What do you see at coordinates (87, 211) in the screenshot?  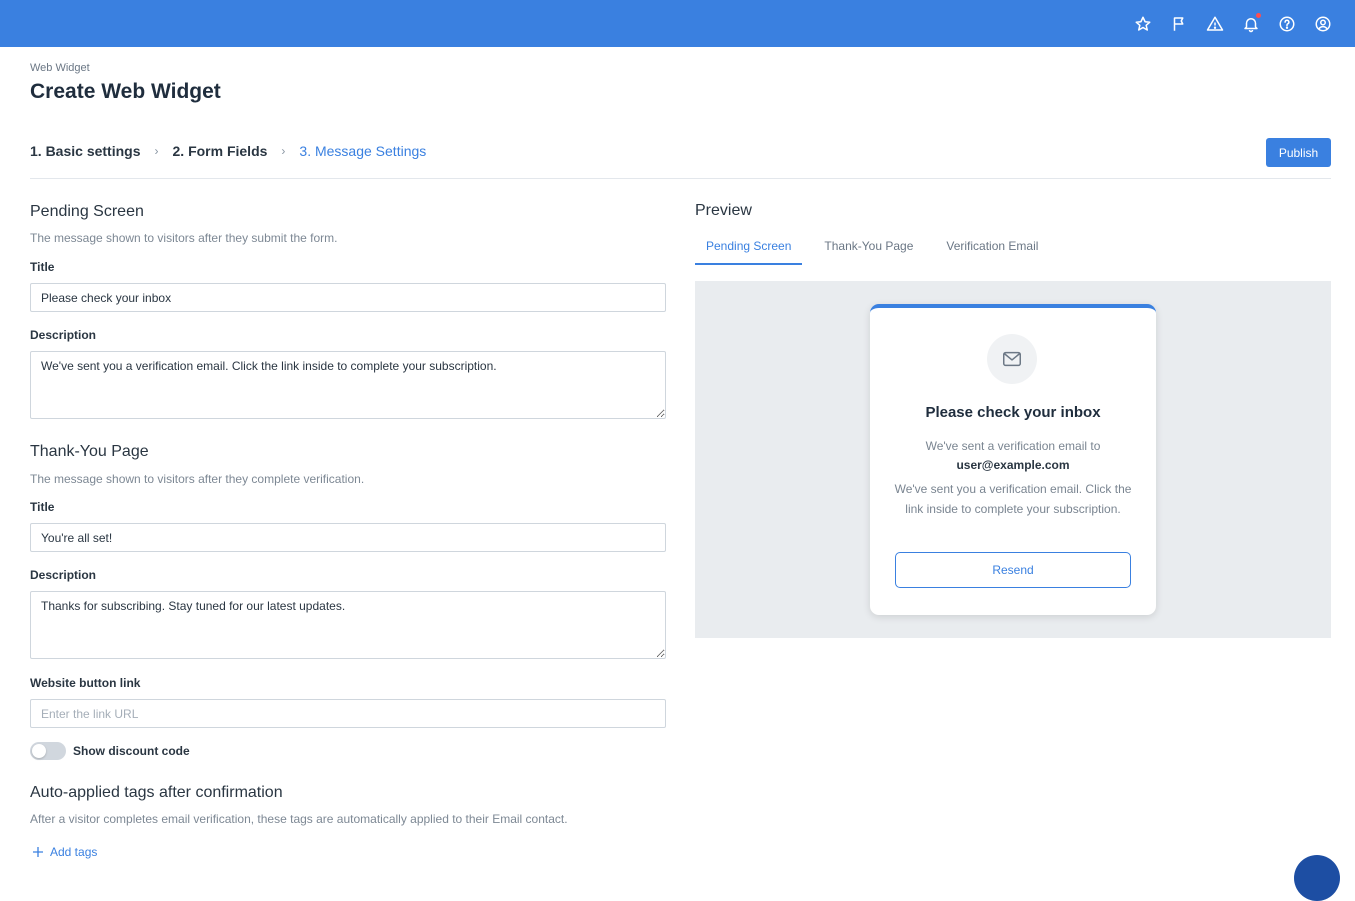 I see `pending-section-title: Pending Screen` at bounding box center [87, 211].